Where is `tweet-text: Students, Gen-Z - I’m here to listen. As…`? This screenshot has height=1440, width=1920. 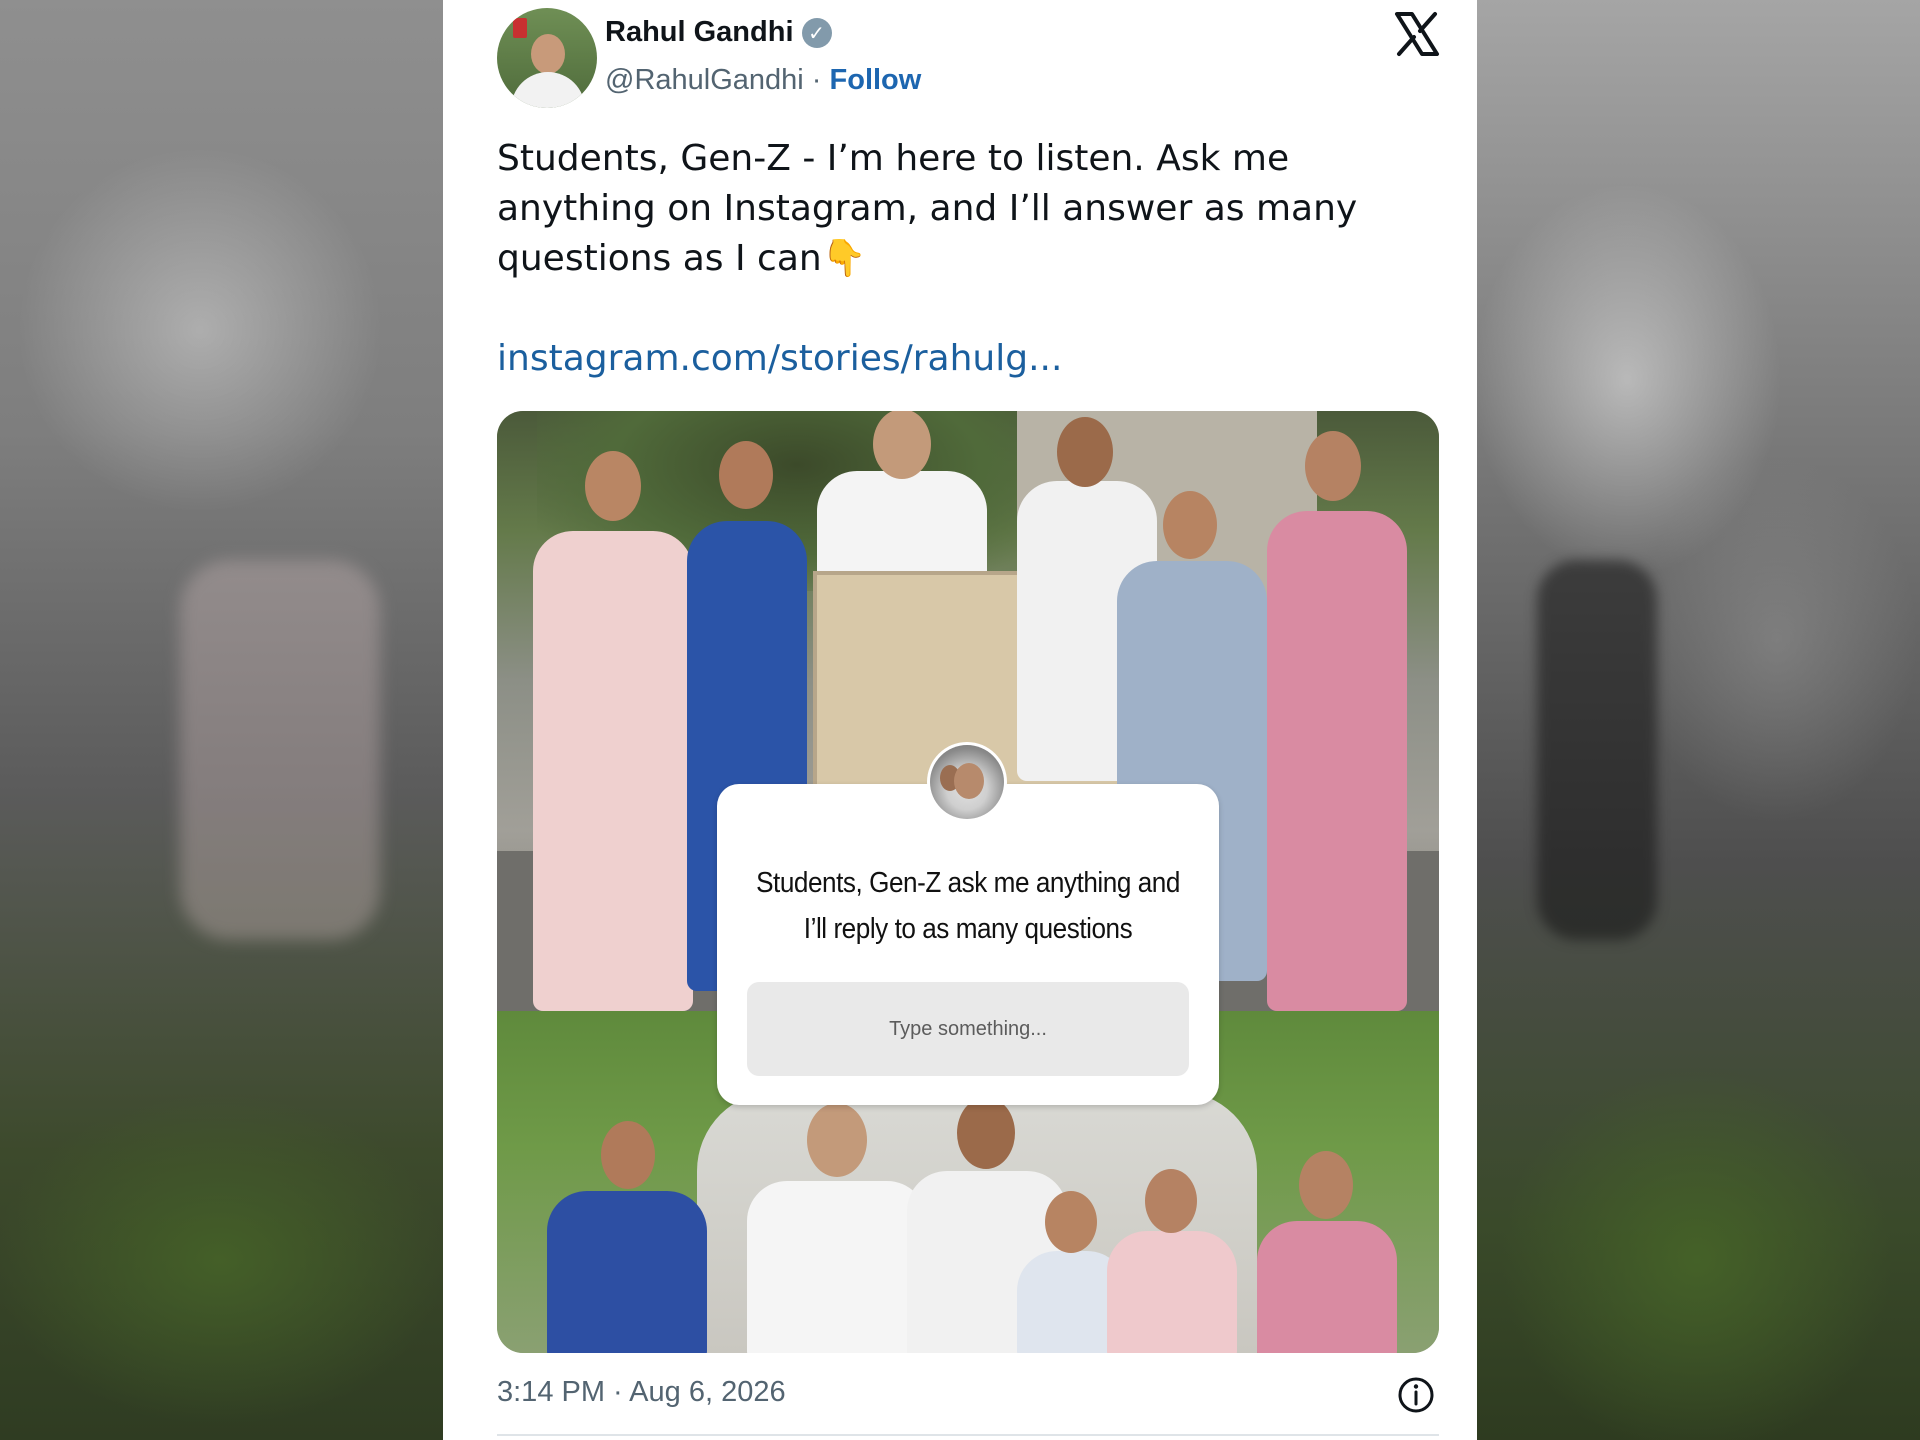 tweet-text: Students, Gen-Z - I’m here to listen. As… is located at coordinates (927, 208).